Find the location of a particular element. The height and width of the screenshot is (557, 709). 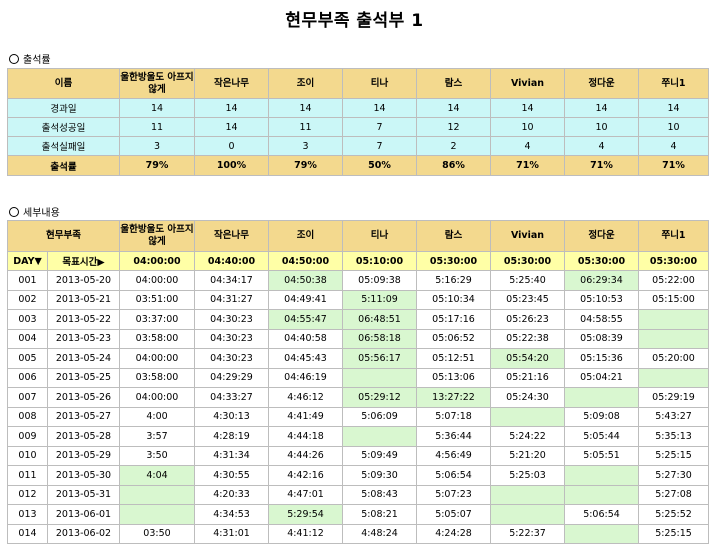

time-cell: 05:04:21 is located at coordinates (601, 377).